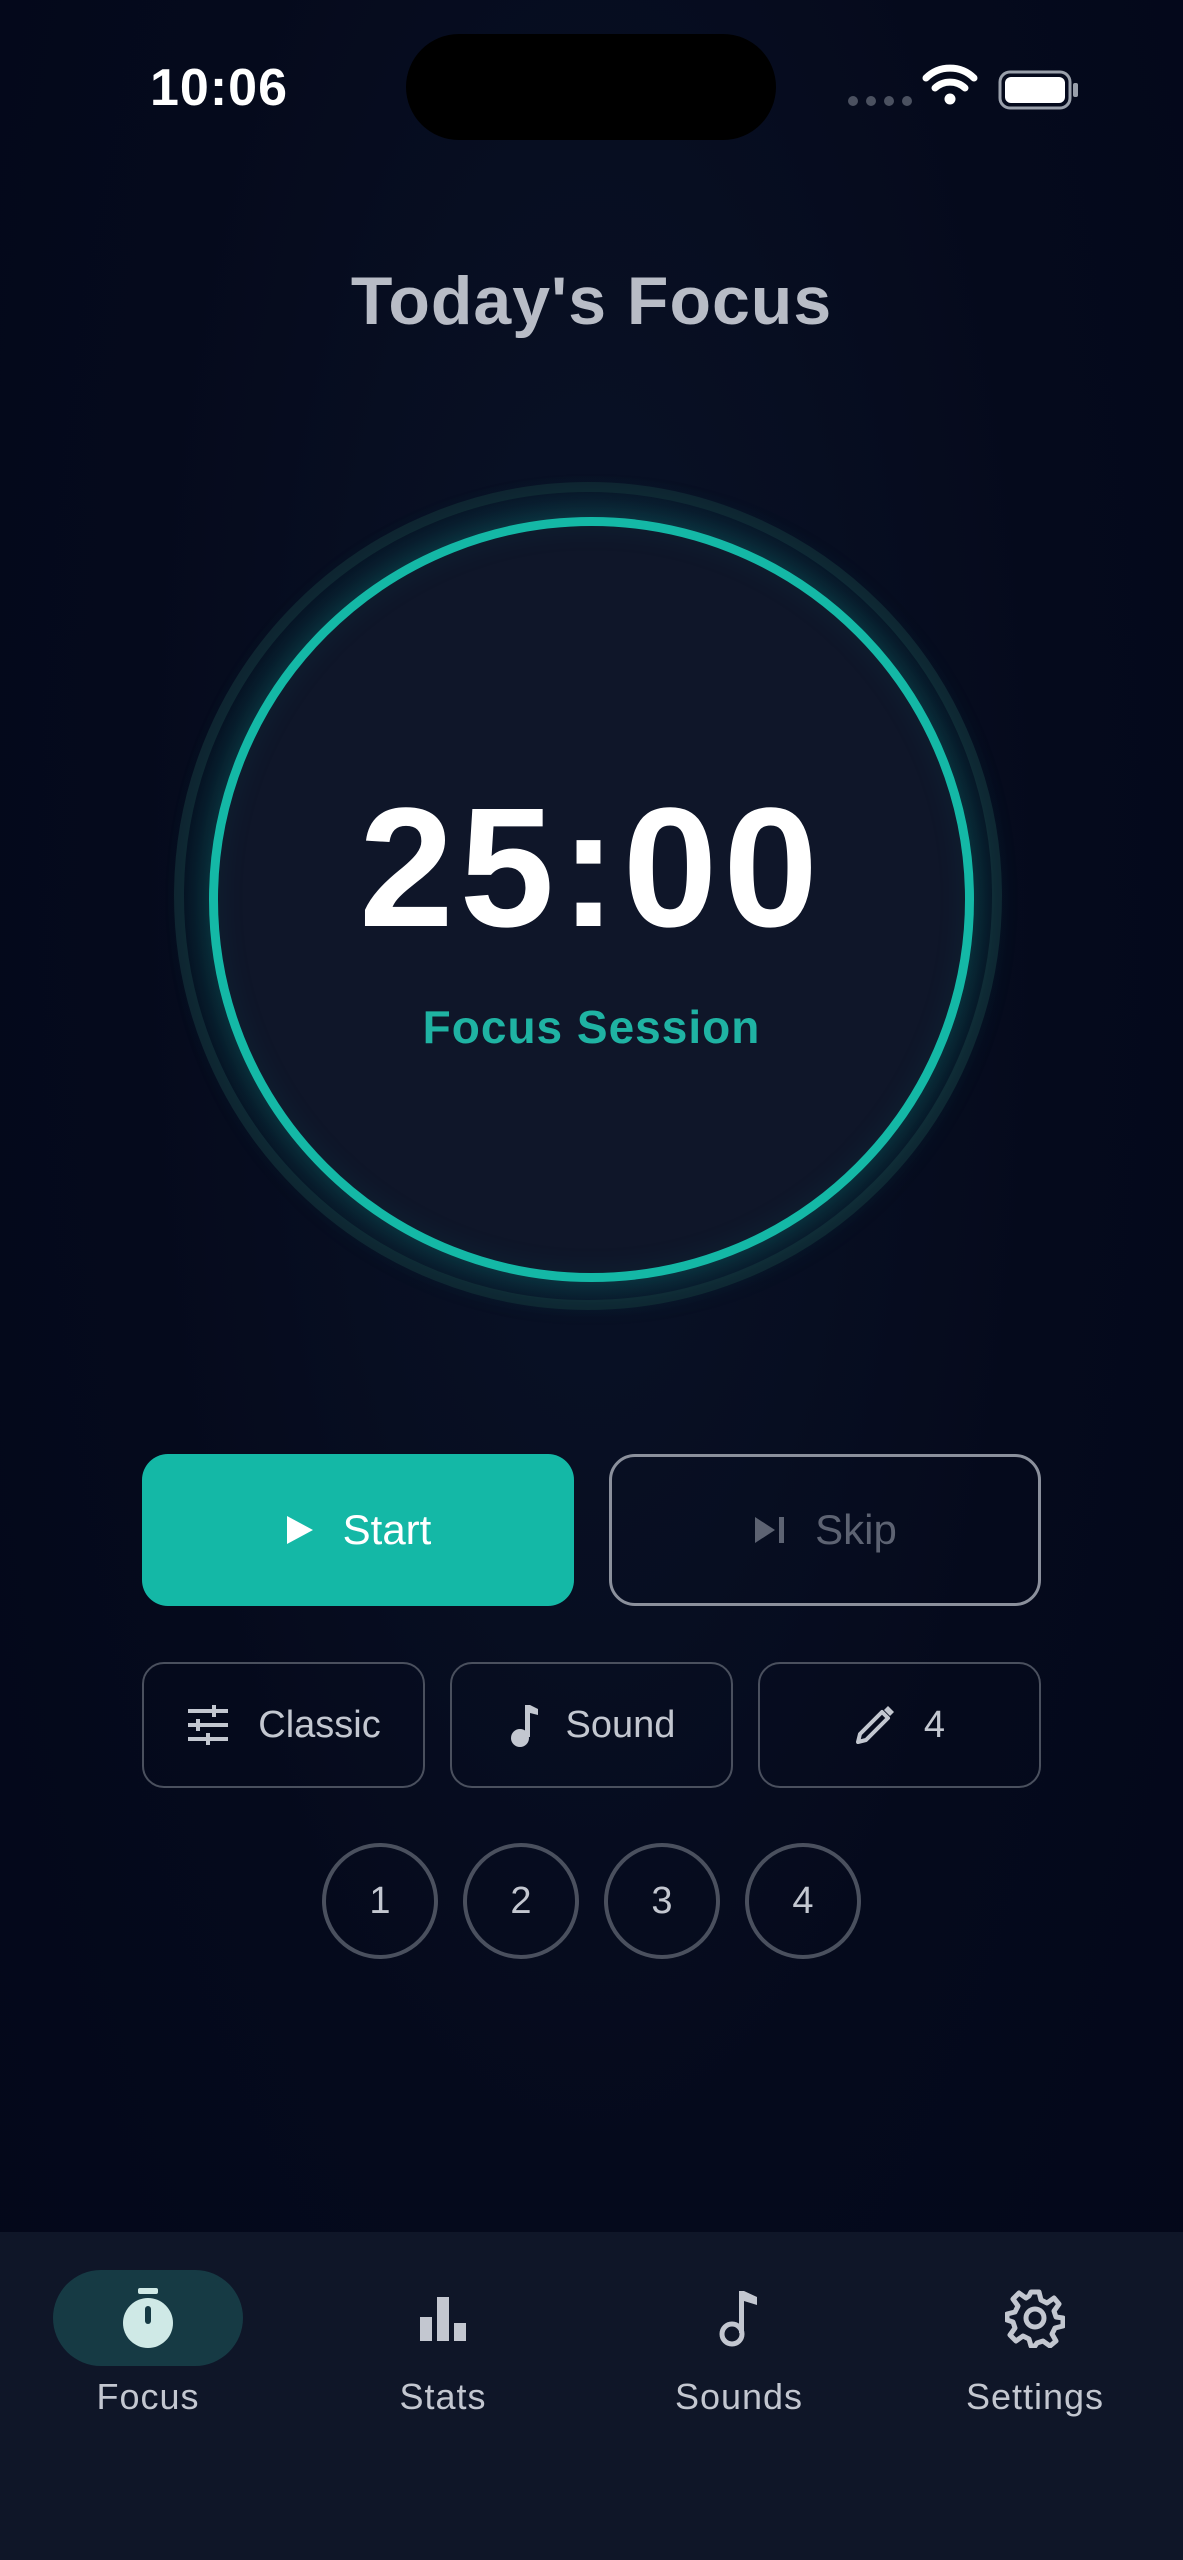  Describe the element at coordinates (299, 1530) in the screenshot. I see `play-icon` at that location.